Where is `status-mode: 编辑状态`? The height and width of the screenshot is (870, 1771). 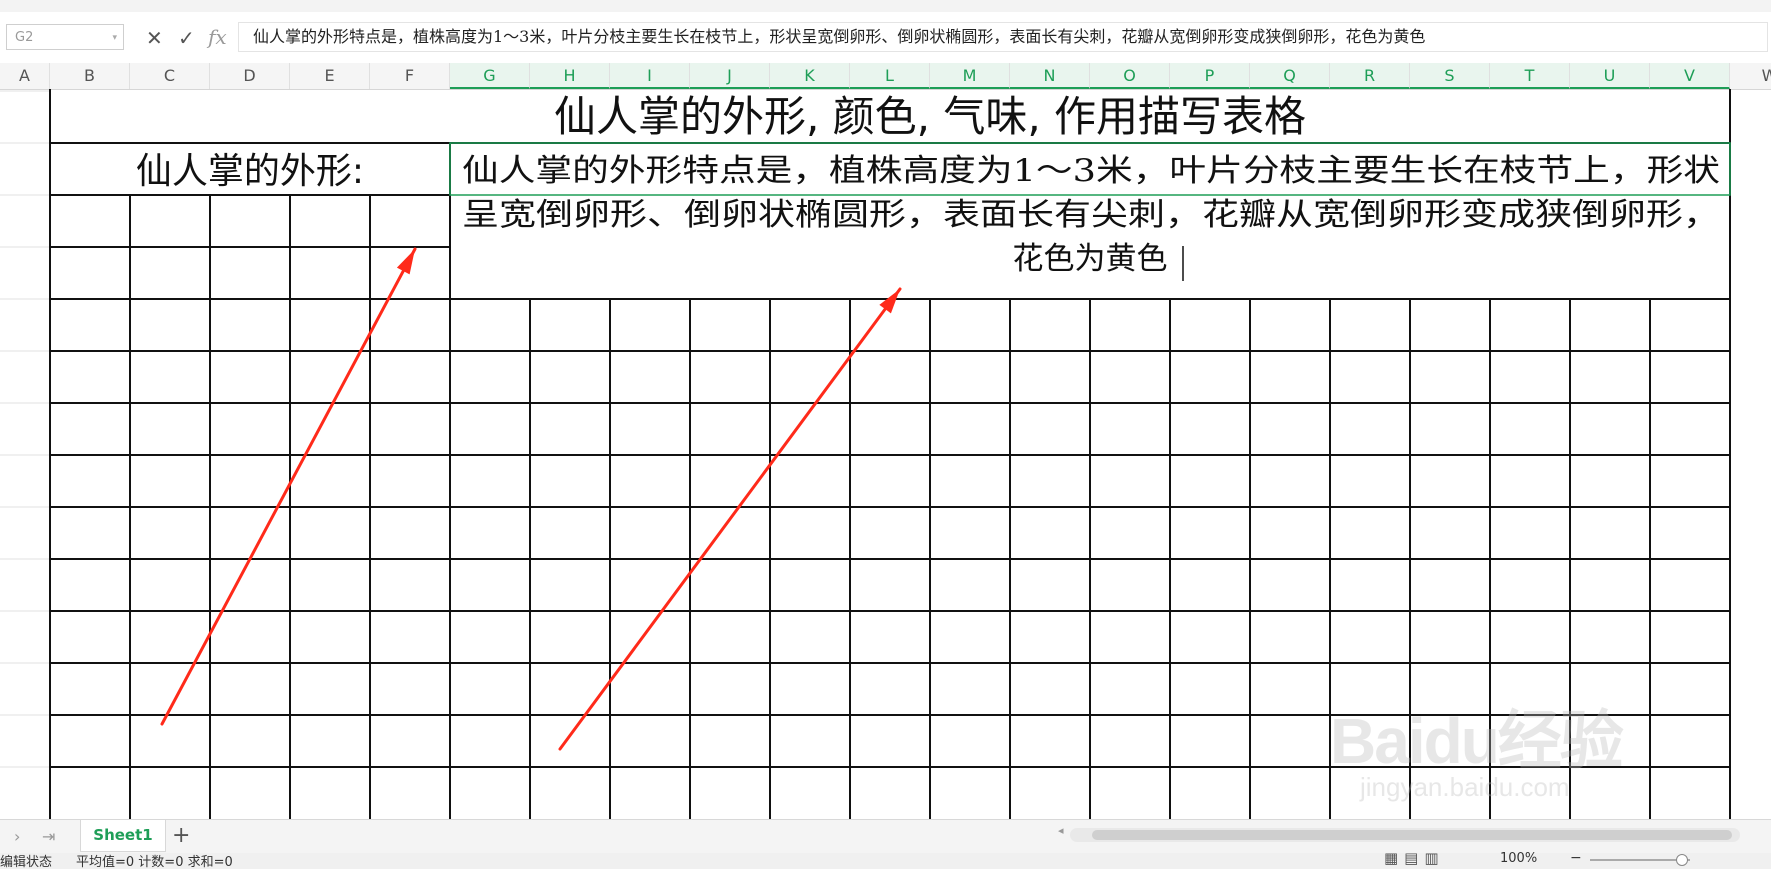
status-mode: 编辑状态 is located at coordinates (26, 862).